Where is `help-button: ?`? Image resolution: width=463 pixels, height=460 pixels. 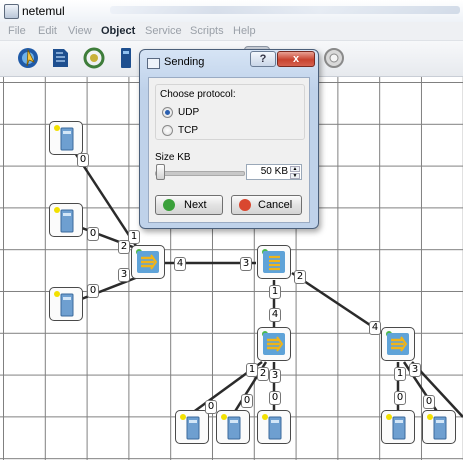
help-button: ? is located at coordinates (263, 59).